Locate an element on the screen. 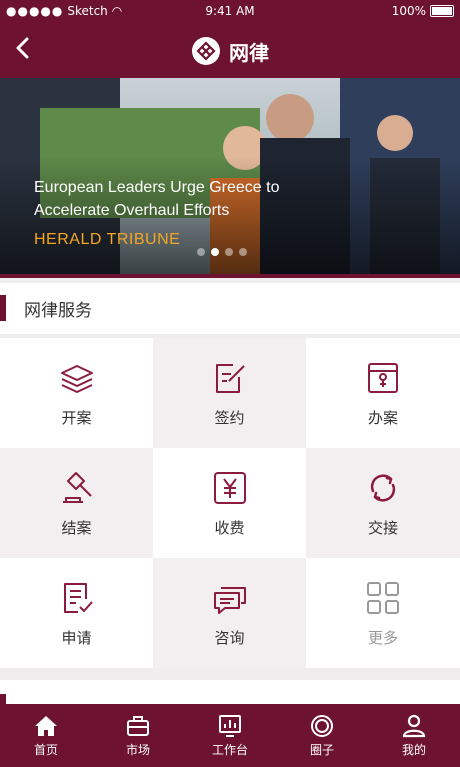 The height and width of the screenshot is (767, 460). service-open-case: 开案 is located at coordinates (76, 393).